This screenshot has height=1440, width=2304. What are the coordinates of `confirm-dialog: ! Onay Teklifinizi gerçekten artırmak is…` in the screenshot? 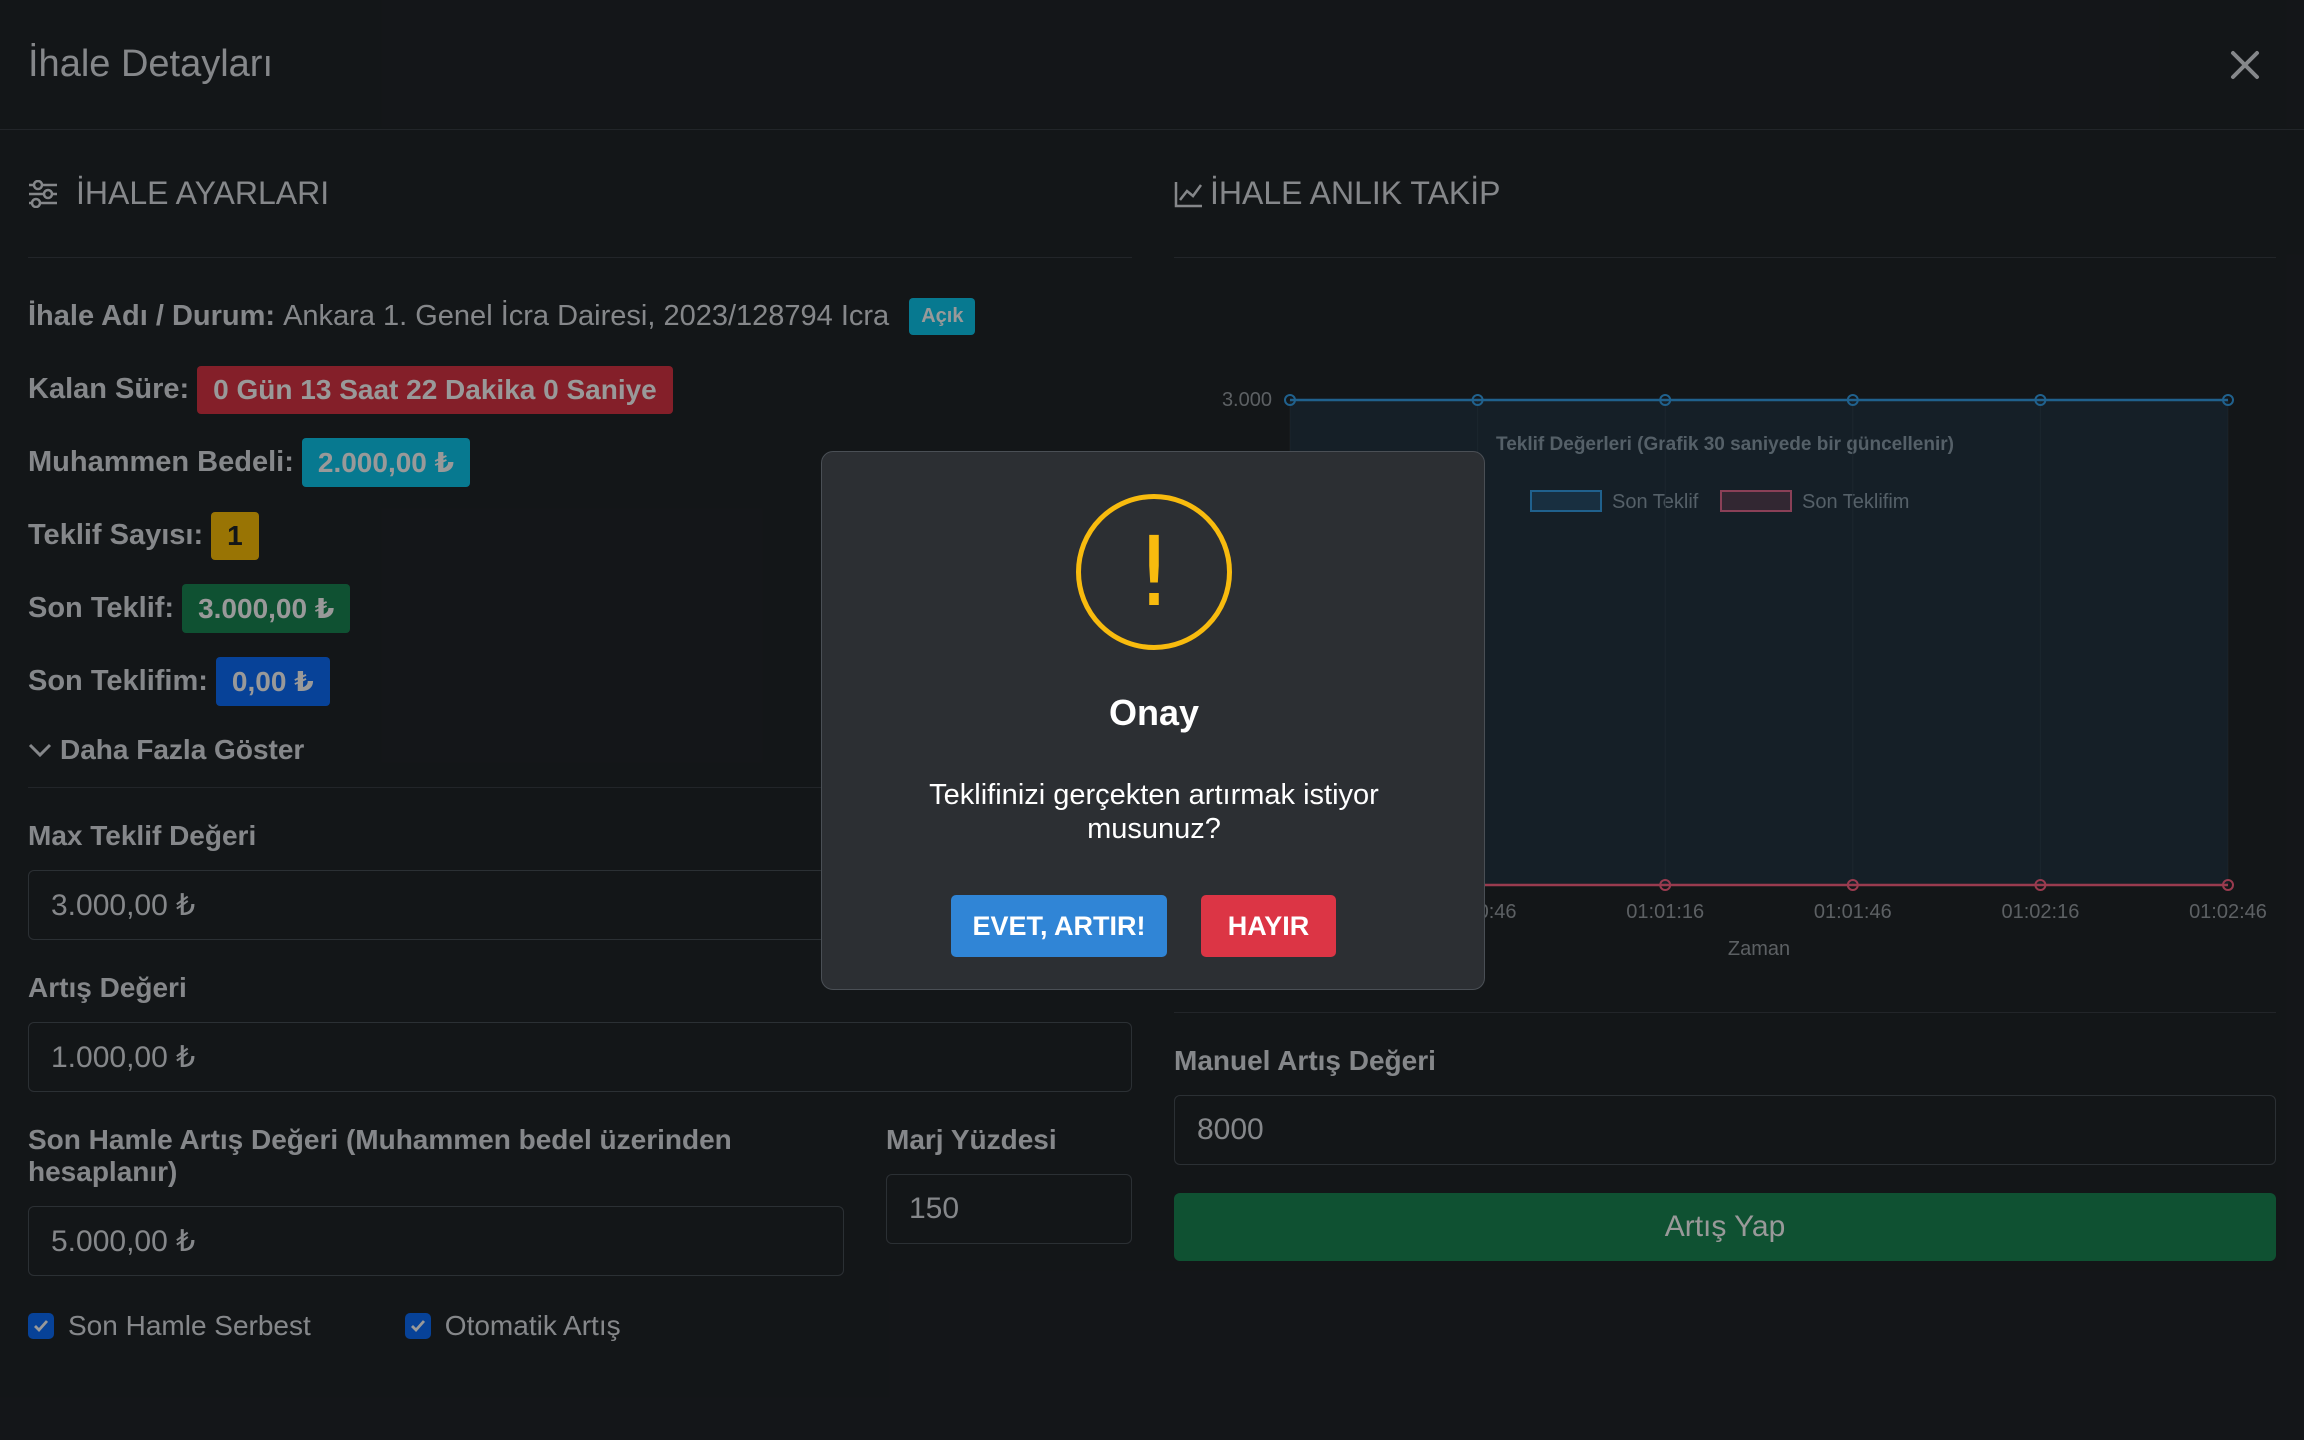 It's located at (1153, 720).